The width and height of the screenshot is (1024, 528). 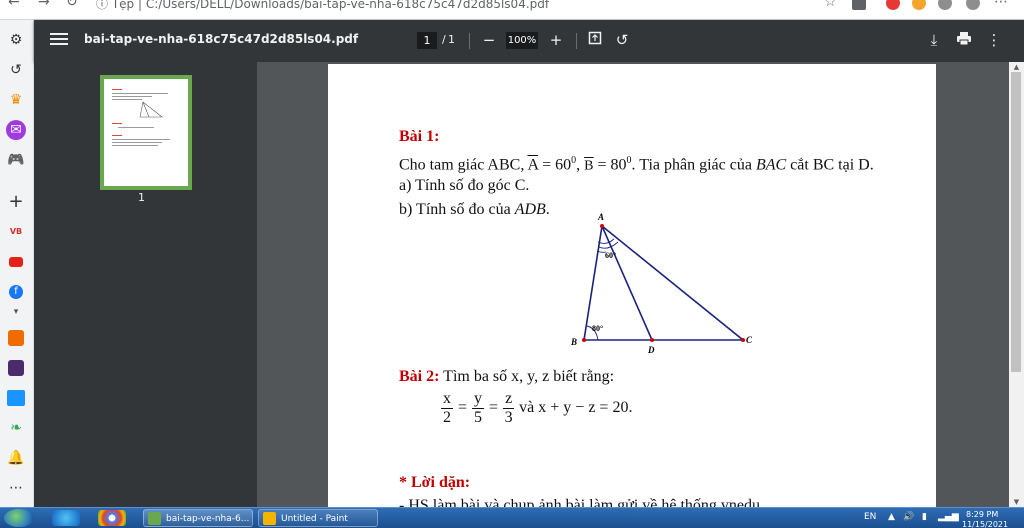 I want to click on bai2-equation: x2 = y5 = z3 và x + y − z = 20., so click(x=537, y=408).